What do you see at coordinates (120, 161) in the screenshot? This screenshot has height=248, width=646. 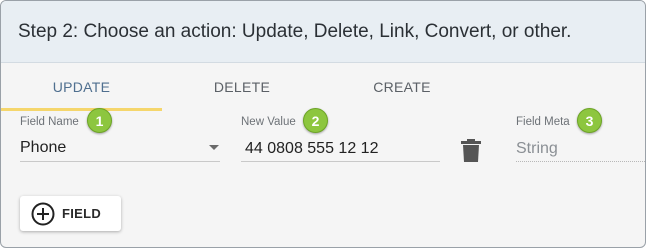 I see `field-name-underline` at bounding box center [120, 161].